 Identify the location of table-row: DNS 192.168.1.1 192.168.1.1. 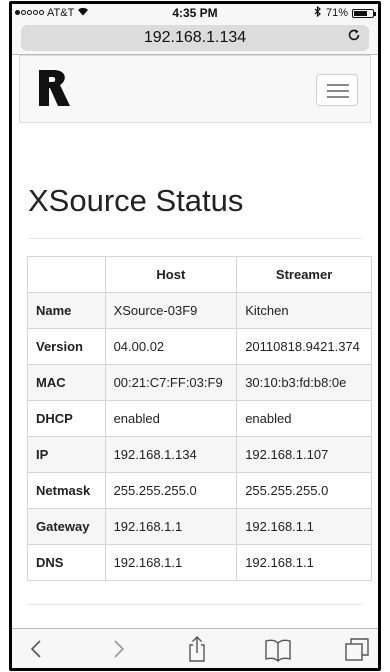
(199, 562).